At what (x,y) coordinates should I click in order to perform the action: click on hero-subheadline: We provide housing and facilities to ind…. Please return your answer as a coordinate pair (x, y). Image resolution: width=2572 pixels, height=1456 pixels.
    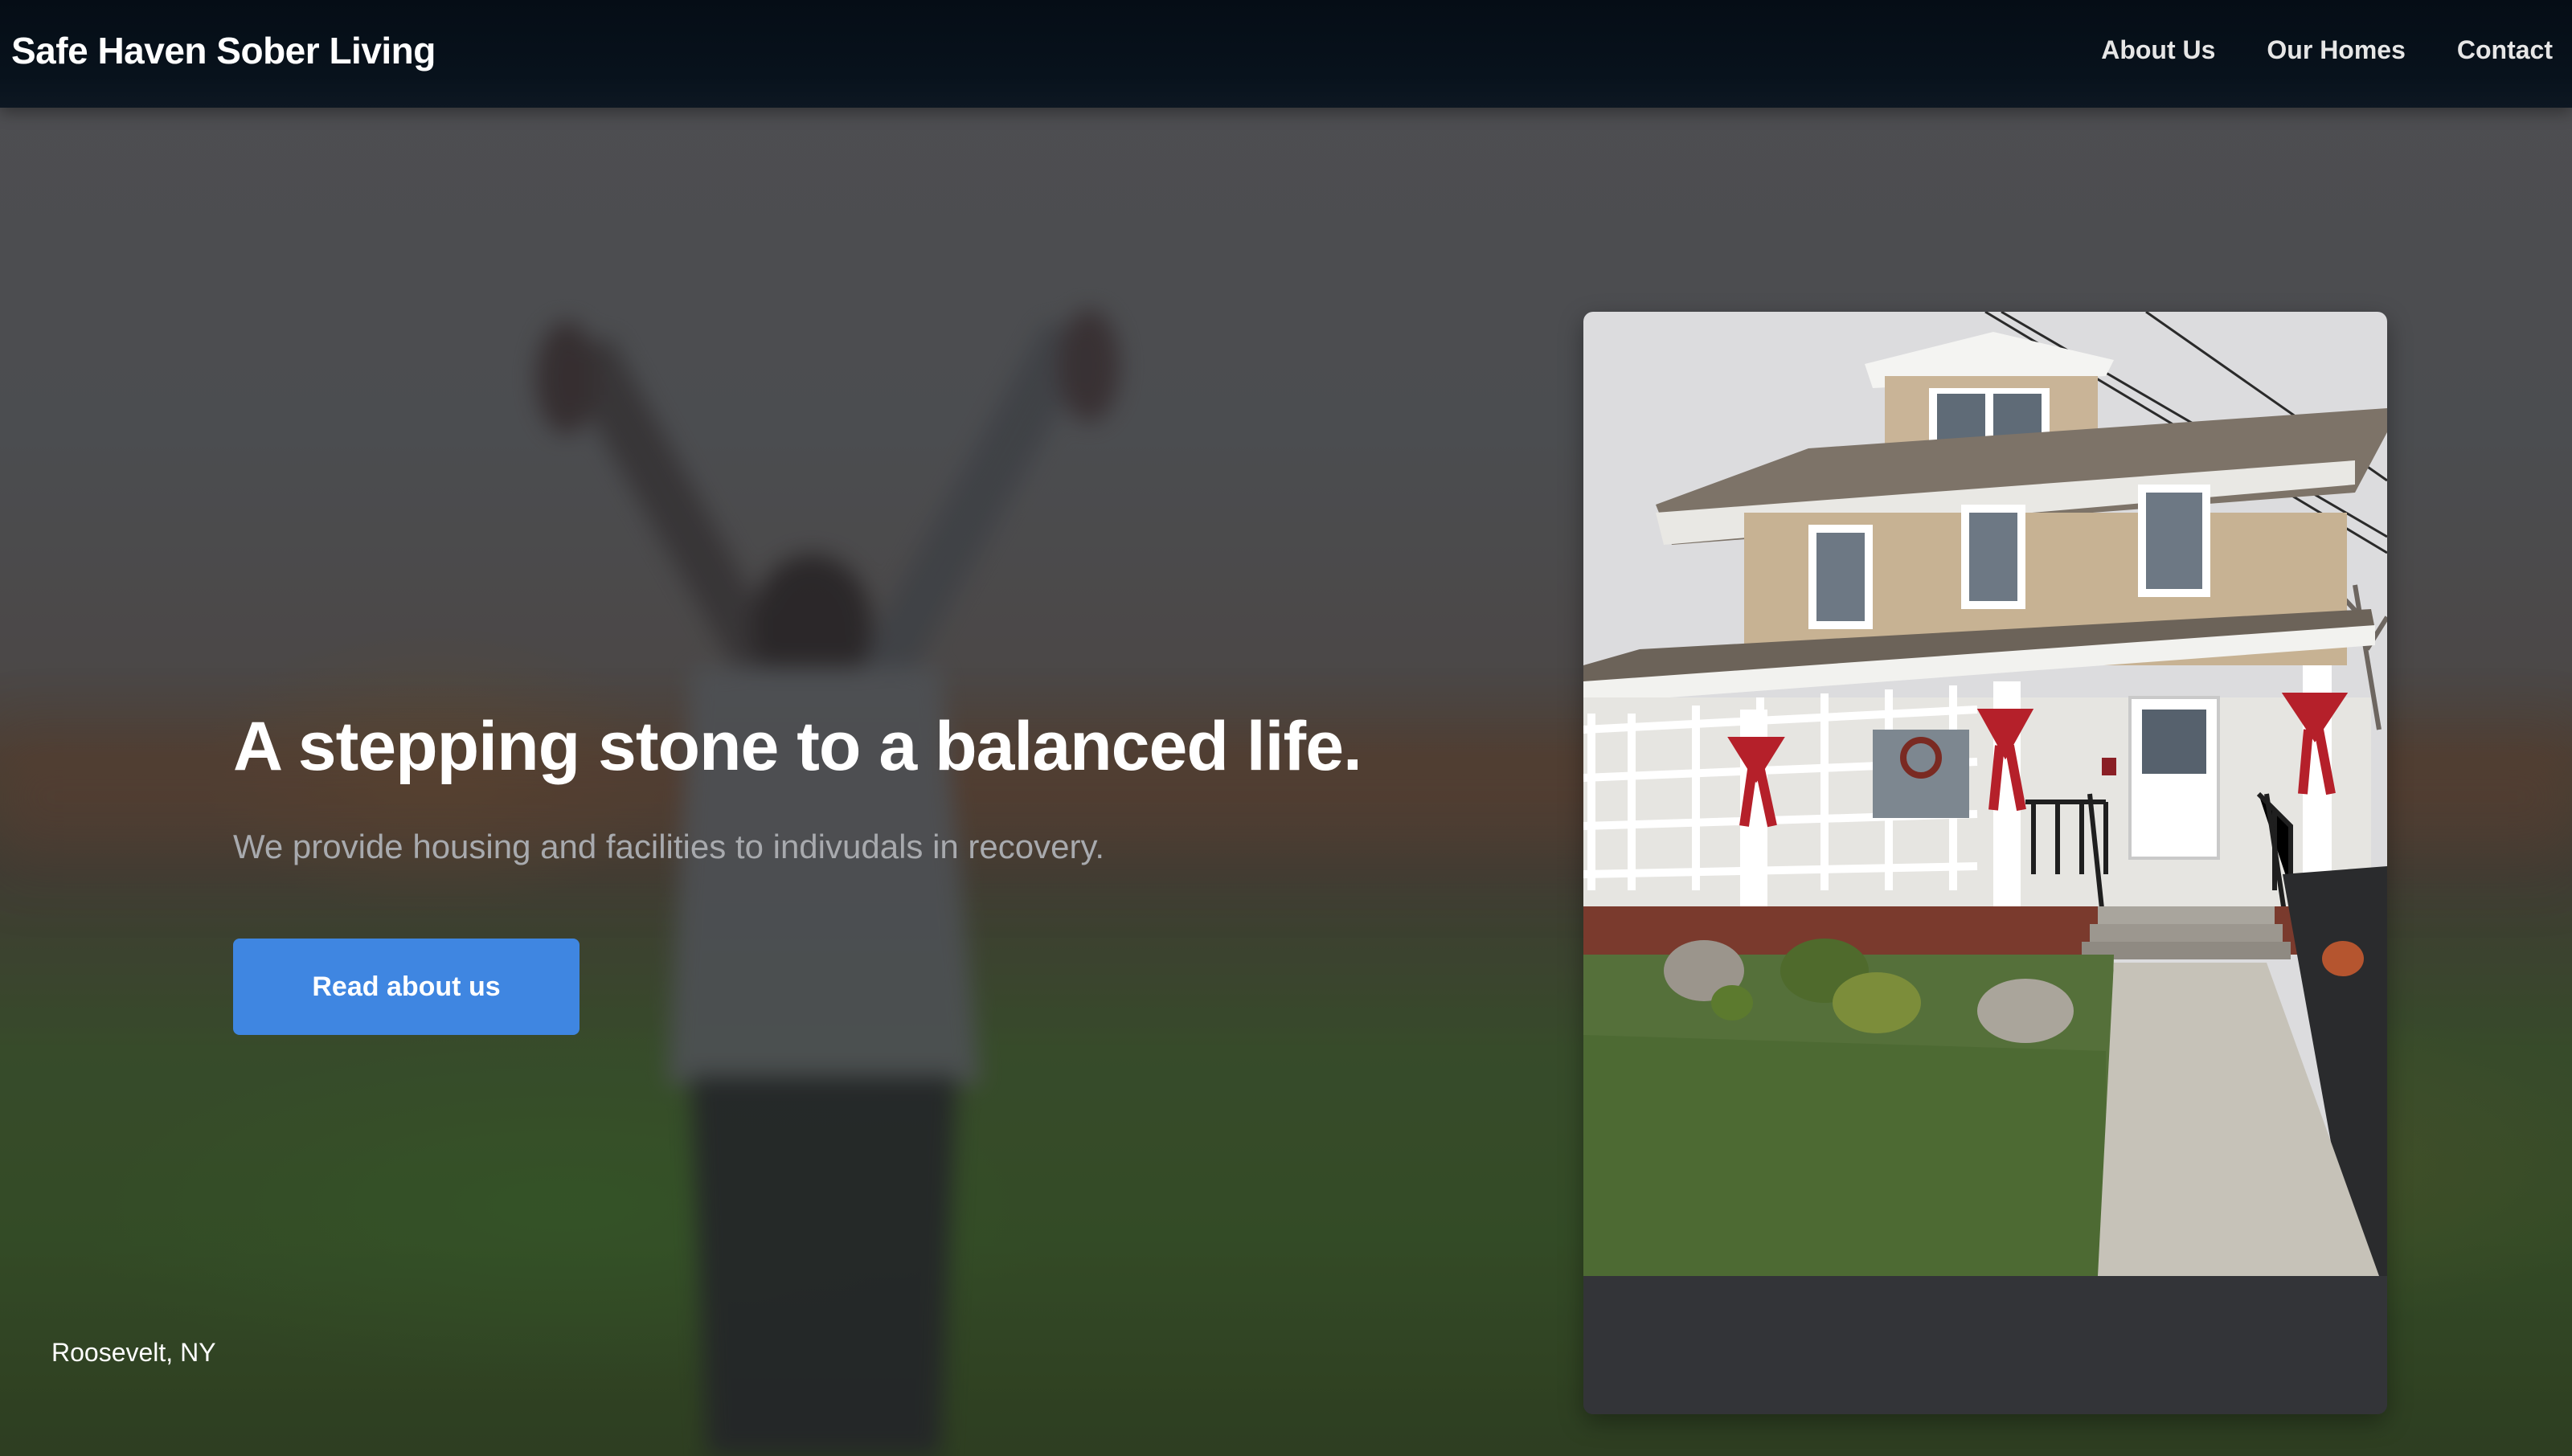
    Looking at the image, I should click on (669, 846).